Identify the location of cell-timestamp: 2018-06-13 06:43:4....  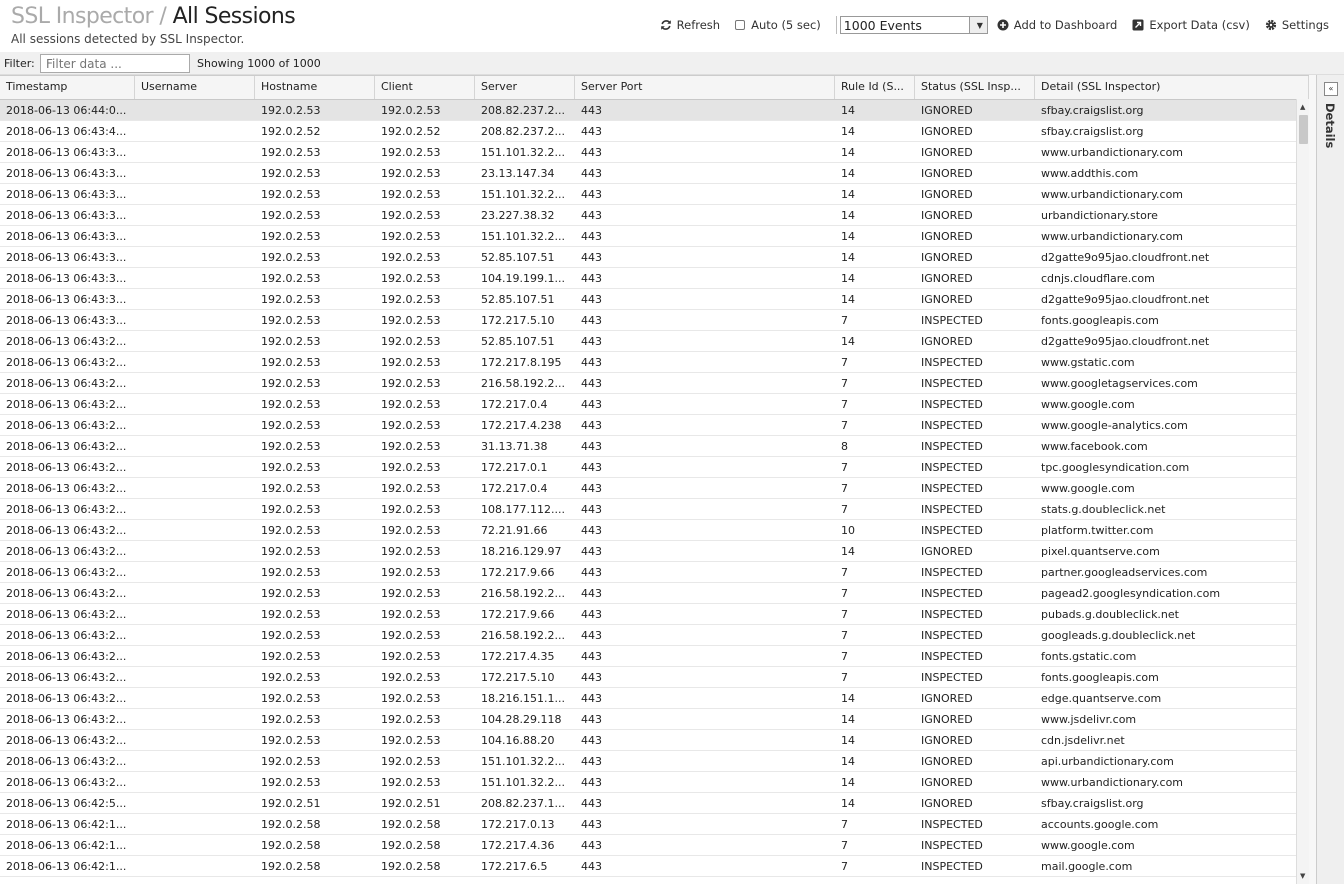
(66, 131).